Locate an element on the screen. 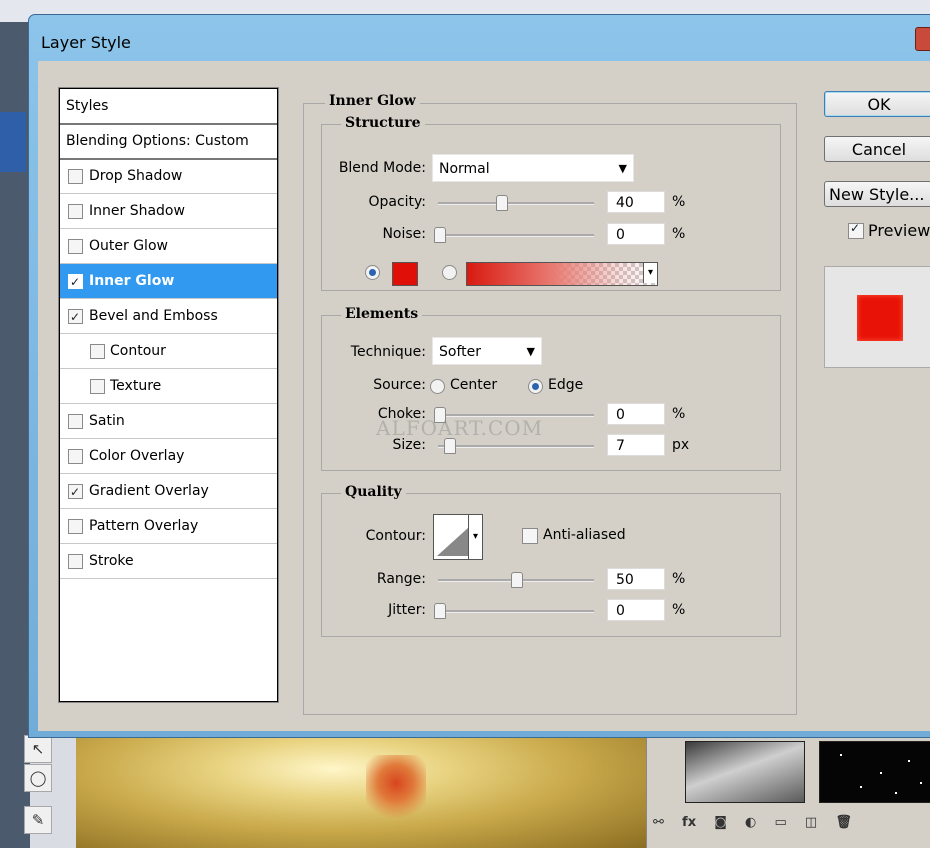 The height and width of the screenshot is (848, 930). glow-color-swatch is located at coordinates (405, 274).